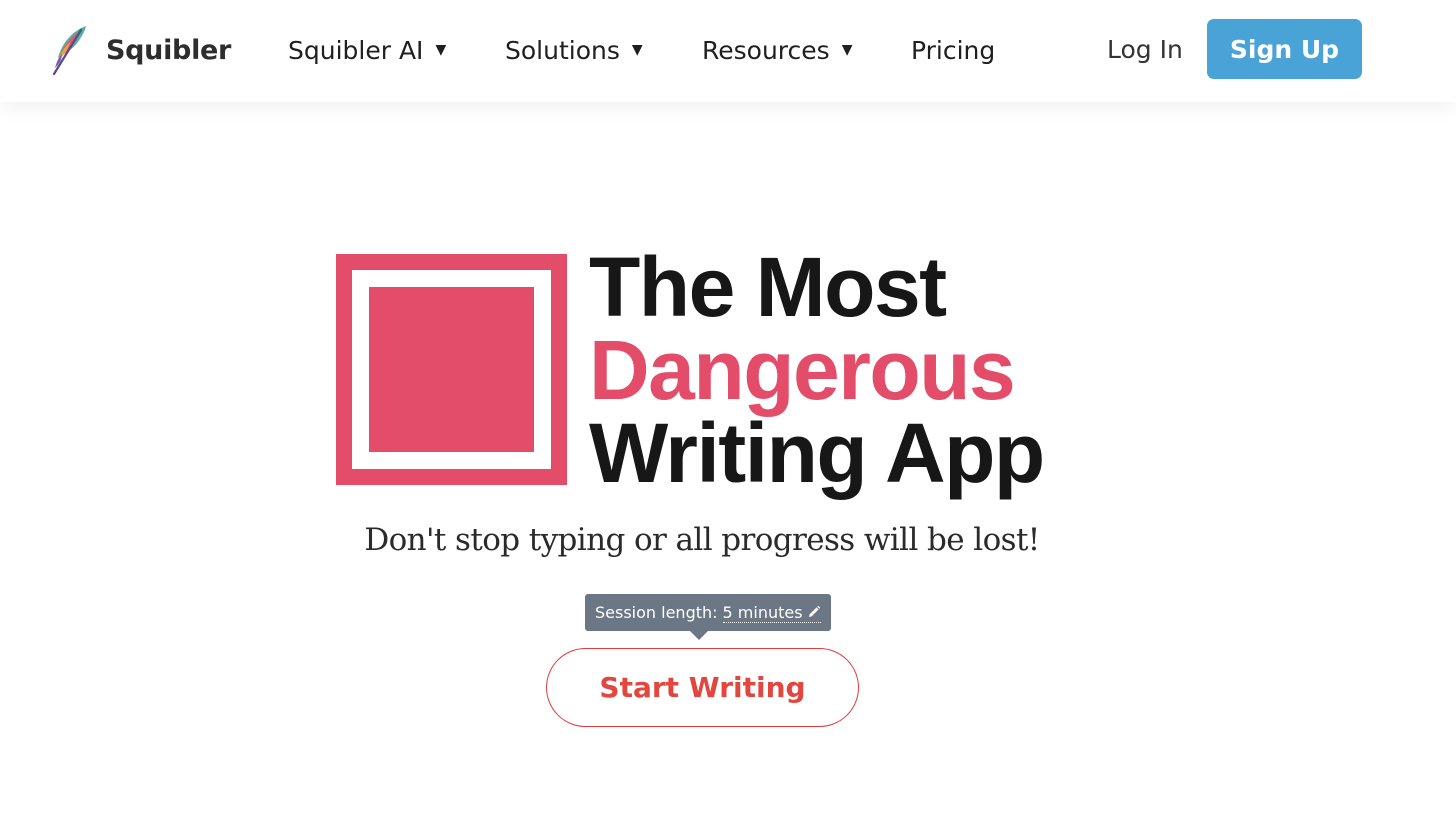 This screenshot has width=1456, height=836. I want to click on nav-item-pricing: Pricing, so click(953, 50).